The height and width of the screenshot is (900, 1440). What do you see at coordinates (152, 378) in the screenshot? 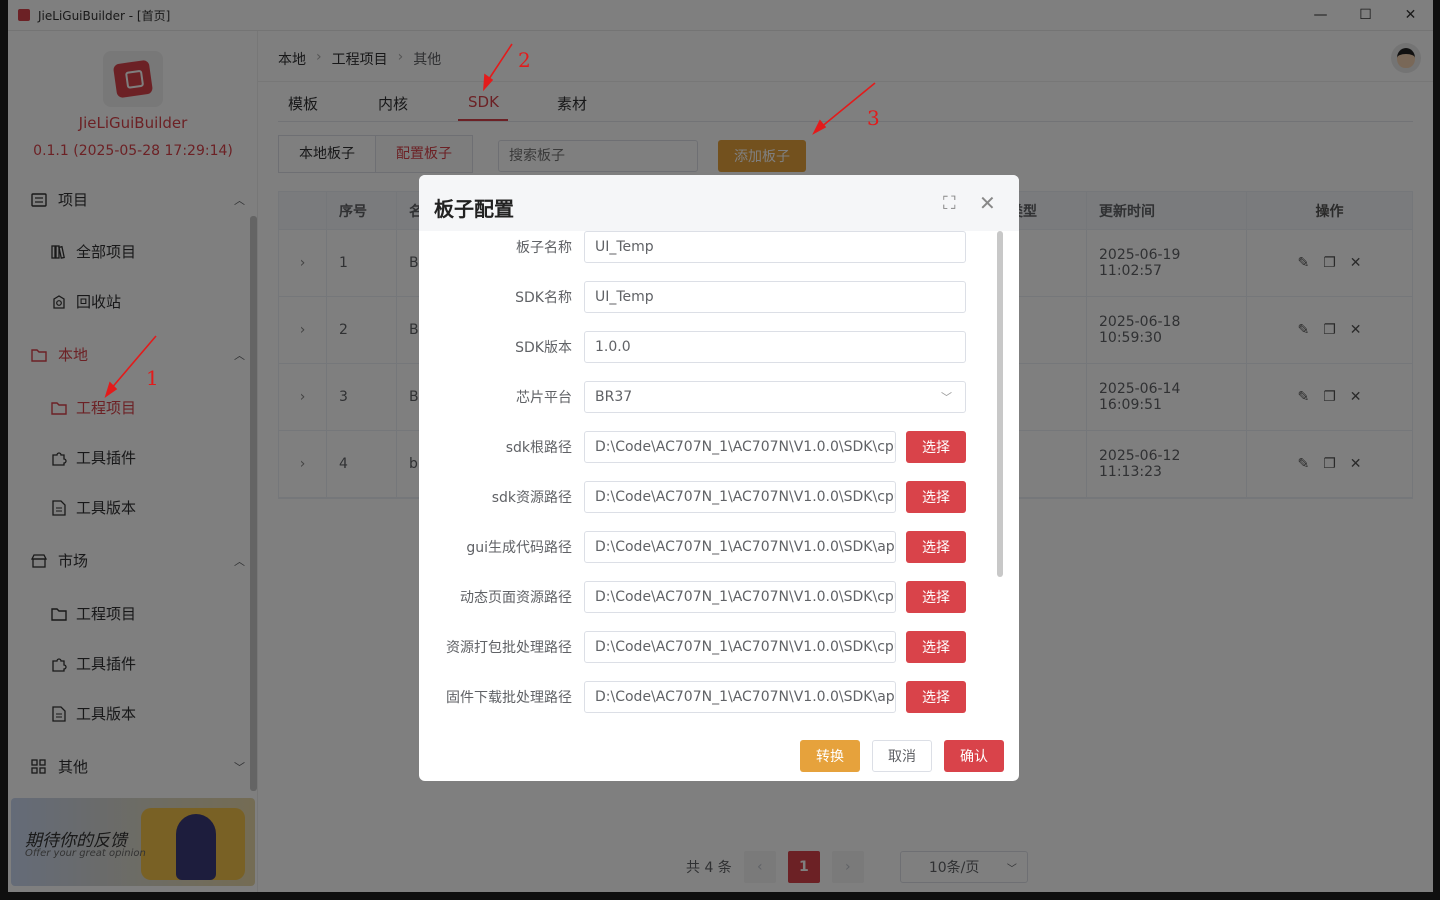
I see `annotation-label-1: 1` at bounding box center [152, 378].